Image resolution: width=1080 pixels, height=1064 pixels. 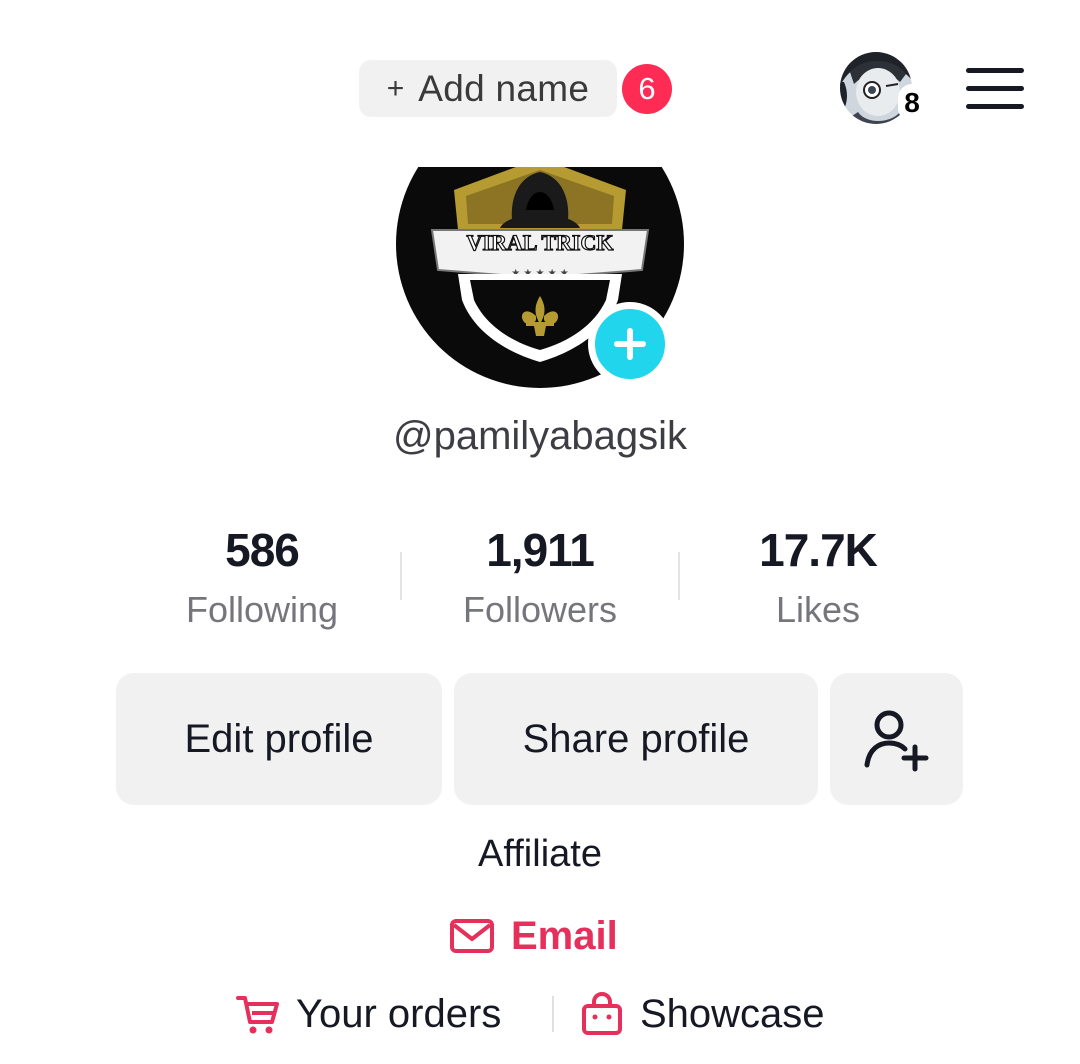 I want to click on stat-following: 586 Following, so click(x=262, y=577).